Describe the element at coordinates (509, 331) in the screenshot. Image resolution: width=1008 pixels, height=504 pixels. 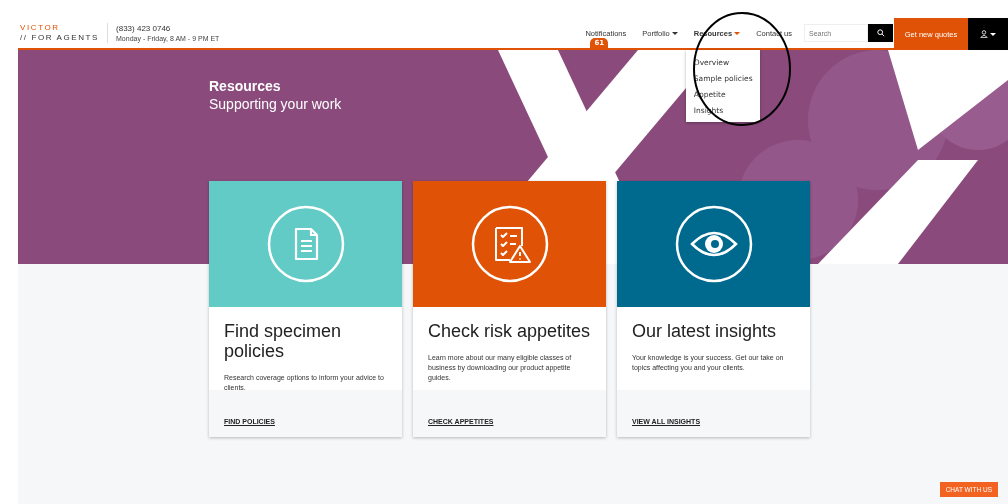
I see `card-title: Check risk appetites` at that location.